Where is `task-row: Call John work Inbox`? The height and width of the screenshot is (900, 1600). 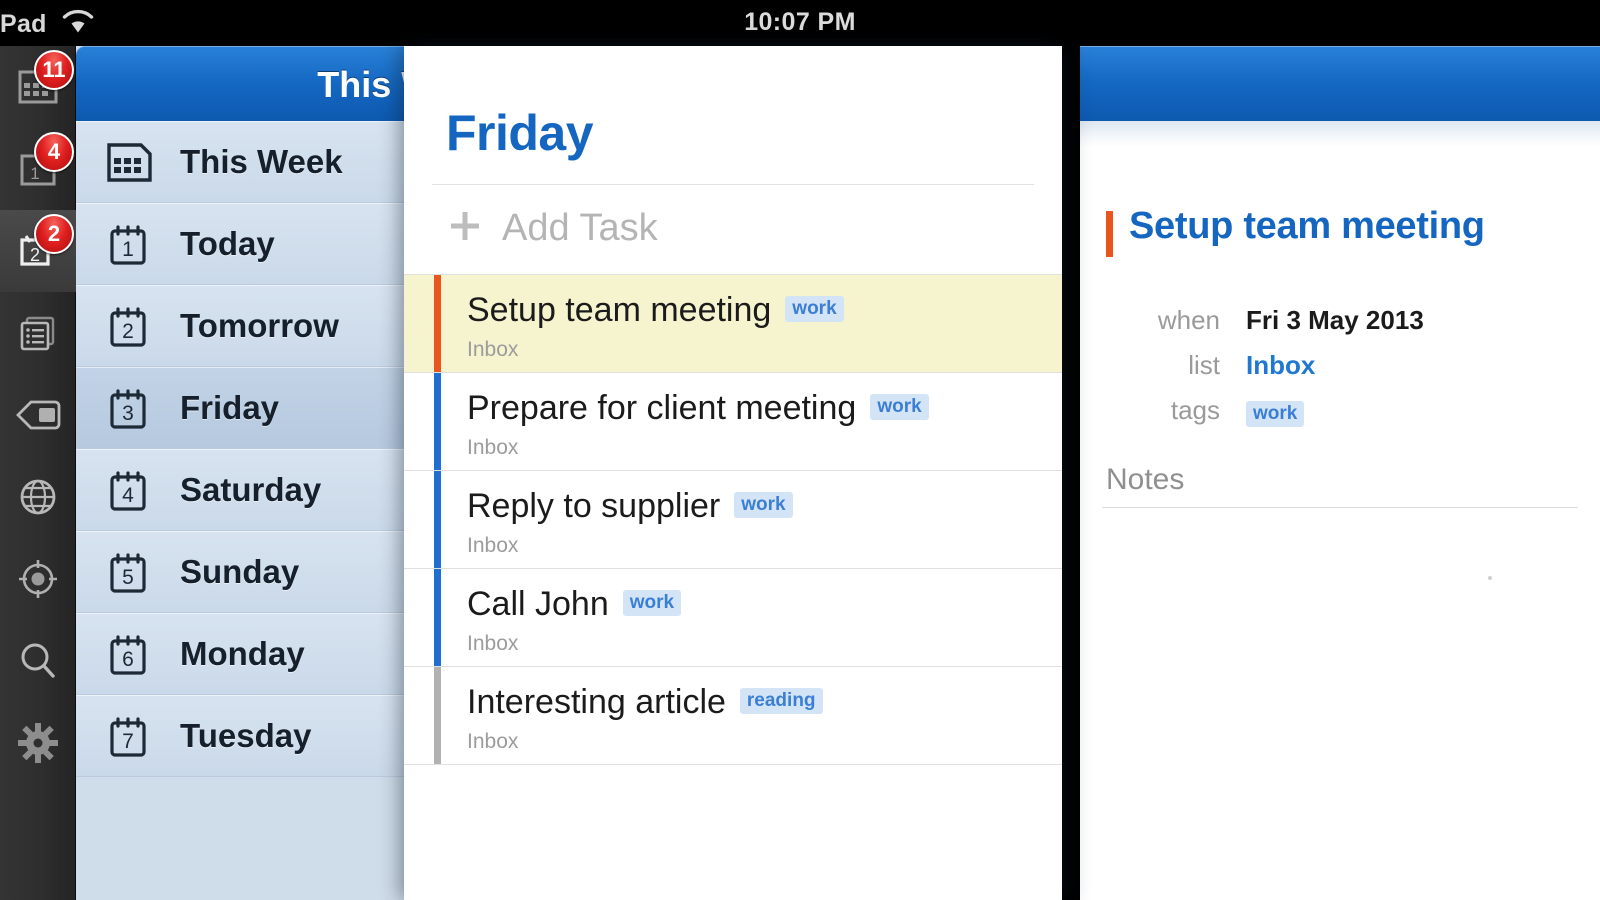 task-row: Call John work Inbox is located at coordinates (733, 618).